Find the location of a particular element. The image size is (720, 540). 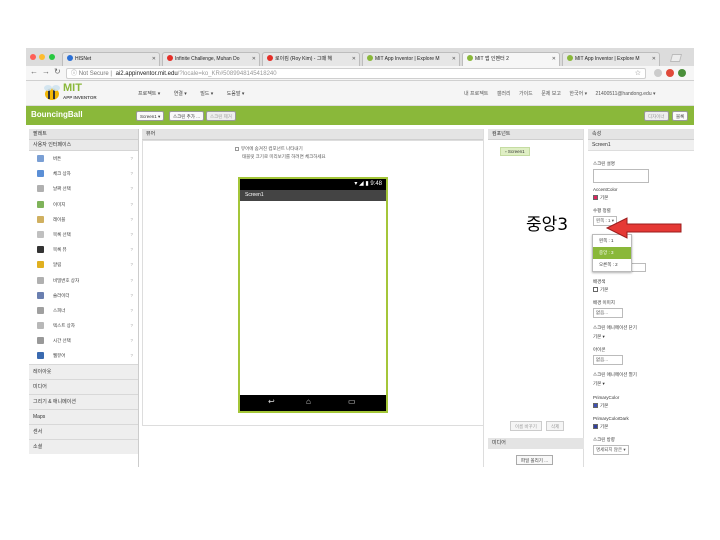

browser-tab-3: MIT App Inventor | Explore M ✕ is located at coordinates (411, 59).